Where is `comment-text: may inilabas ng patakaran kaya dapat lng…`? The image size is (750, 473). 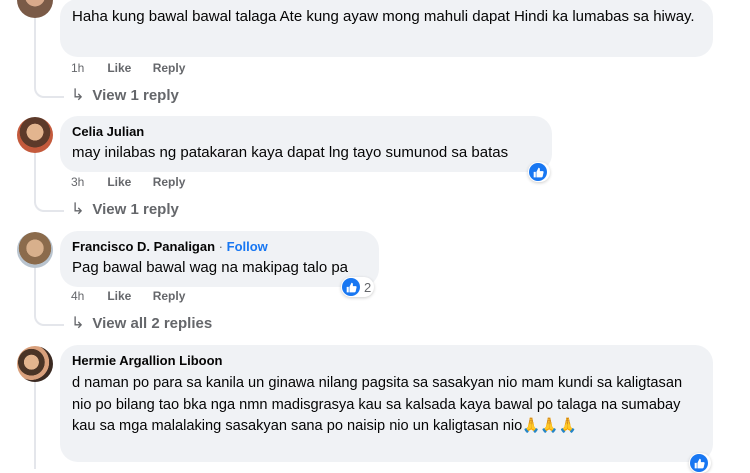
comment-text: may inilabas ng patakaran kaya dapat lng… is located at coordinates (290, 152).